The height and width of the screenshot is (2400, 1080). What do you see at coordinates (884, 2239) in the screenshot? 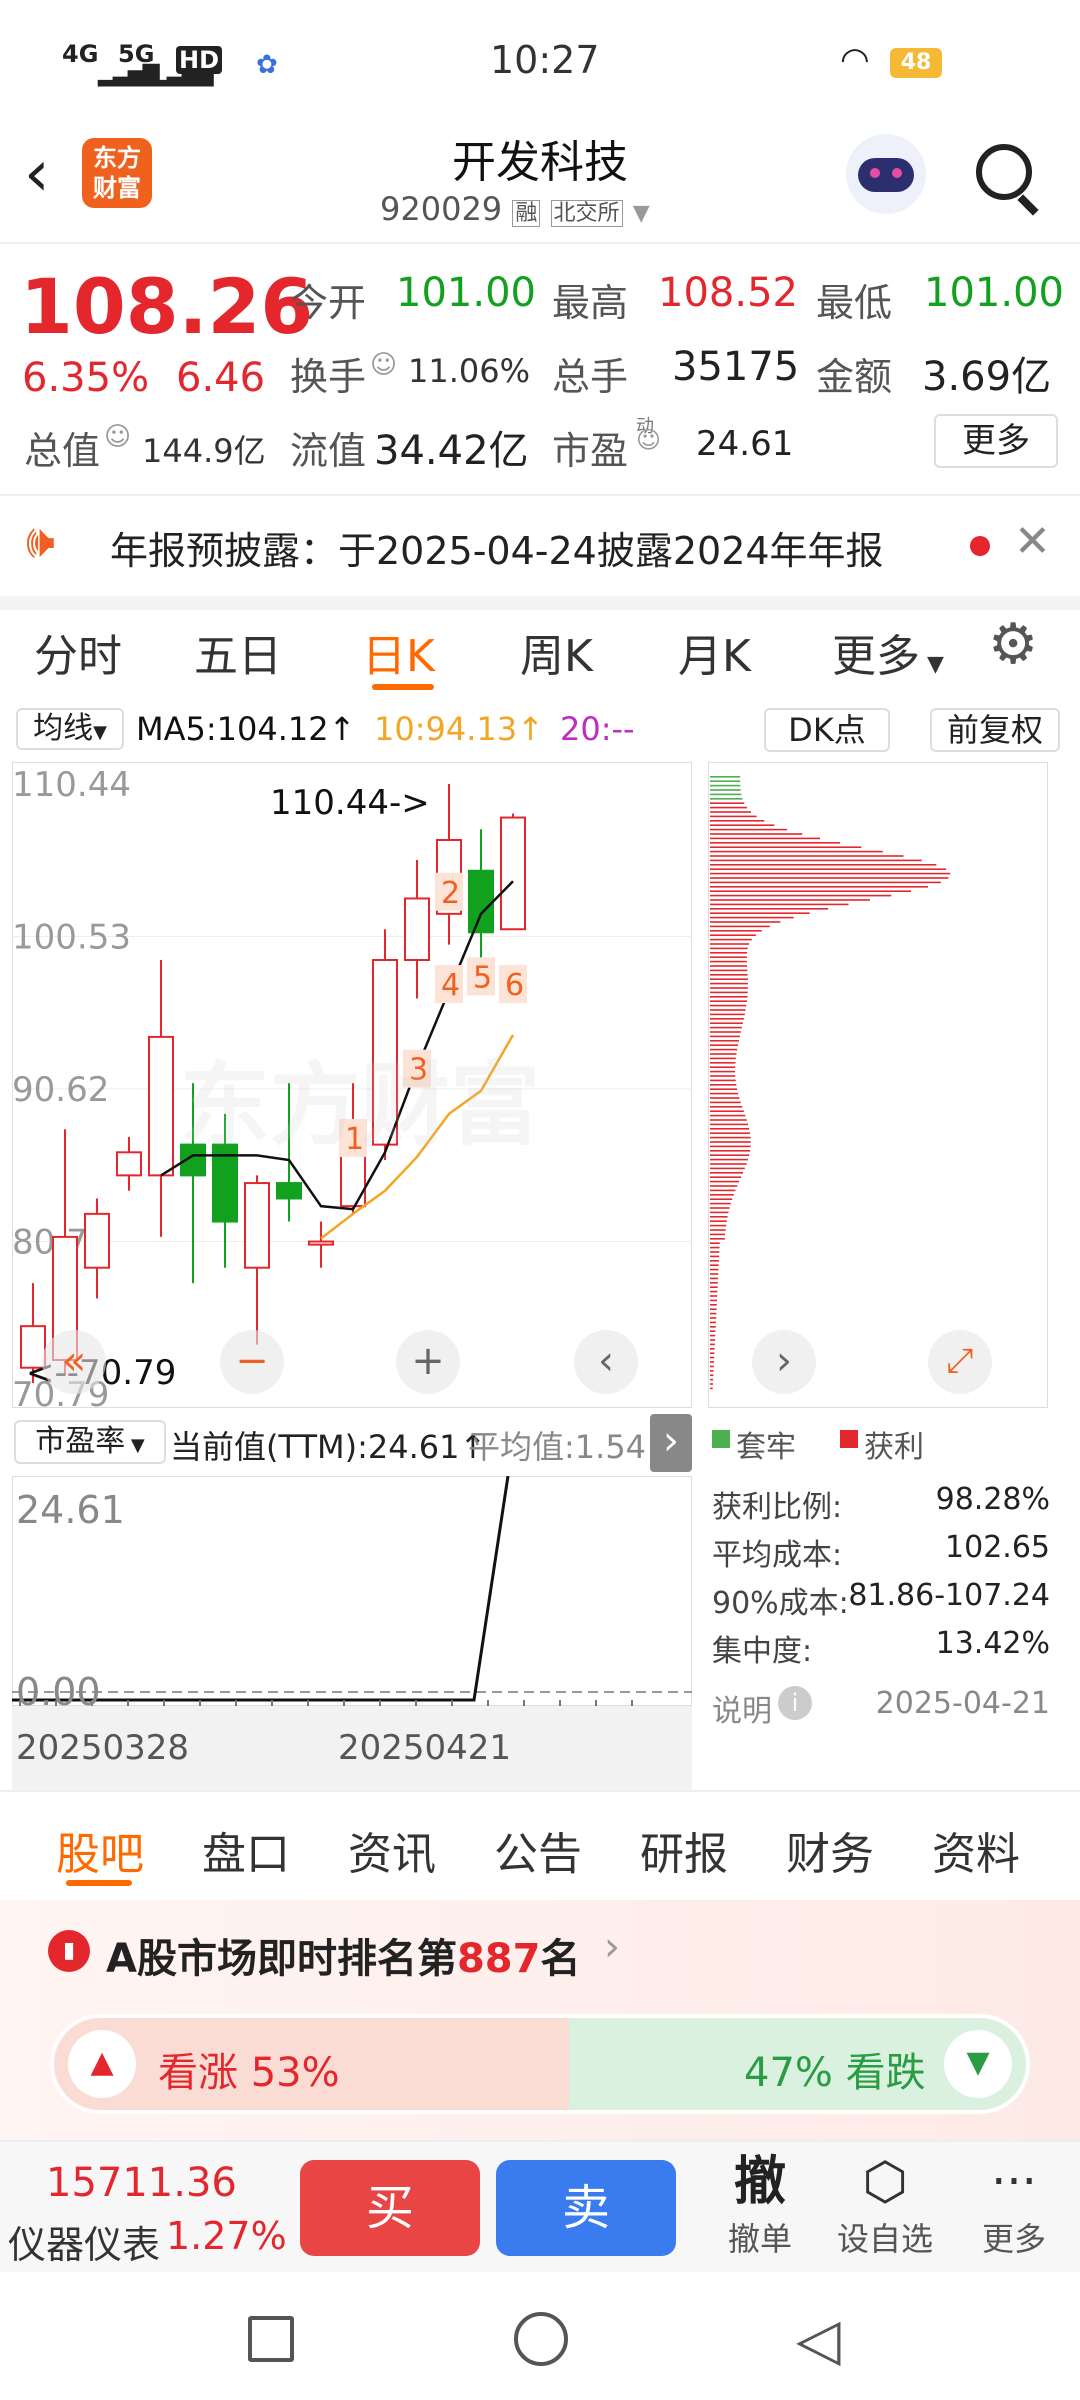
I see `add-watchlist-label: 设自选` at bounding box center [884, 2239].